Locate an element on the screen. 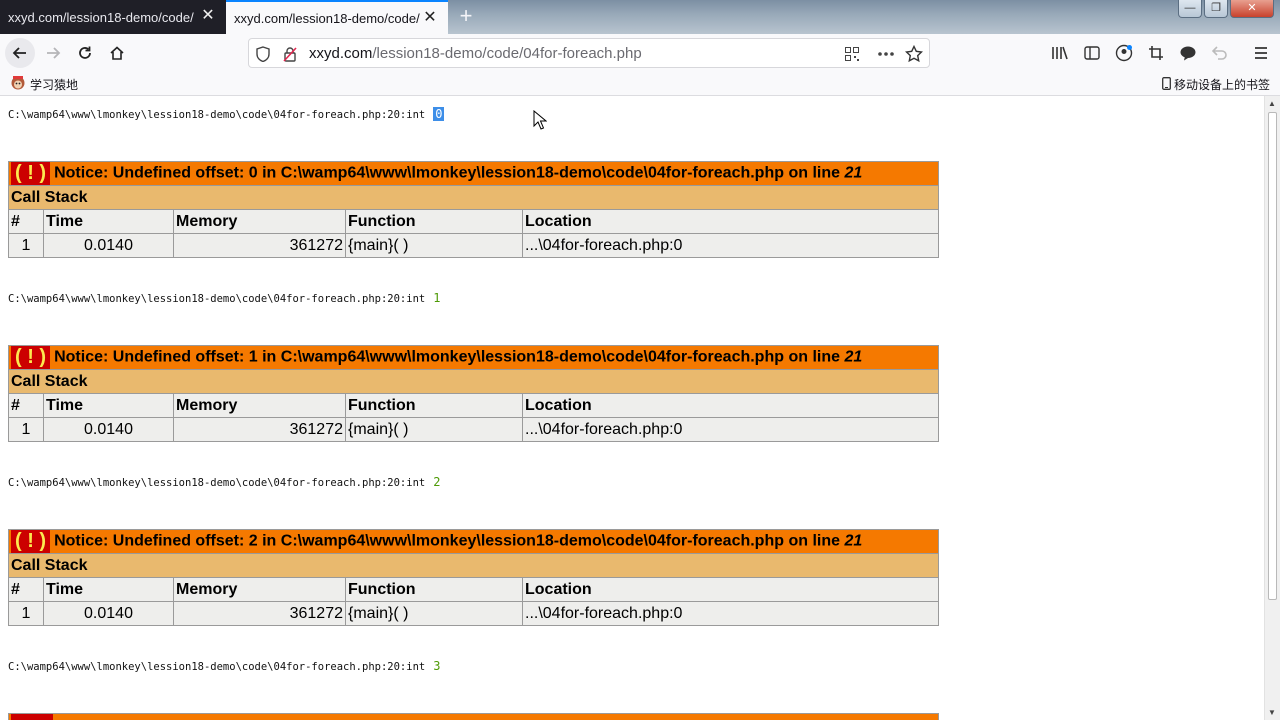 This screenshot has width=1280, height=720. vertical-scrollbar: ▲ ▼ is located at coordinates (1272, 408).